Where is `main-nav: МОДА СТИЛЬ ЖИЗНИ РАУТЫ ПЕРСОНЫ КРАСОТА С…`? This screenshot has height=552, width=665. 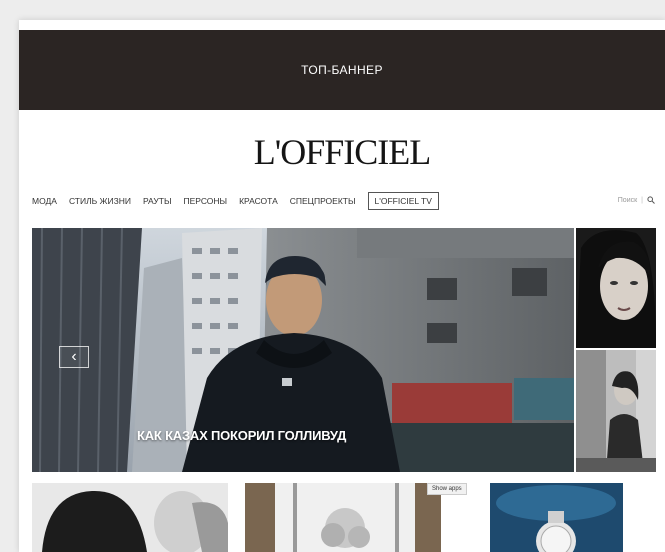 main-nav: МОДА СТИЛЬ ЖИЗНИ РАУТЫ ПЕРСОНЫ КРАСОТА С… is located at coordinates (235, 201).